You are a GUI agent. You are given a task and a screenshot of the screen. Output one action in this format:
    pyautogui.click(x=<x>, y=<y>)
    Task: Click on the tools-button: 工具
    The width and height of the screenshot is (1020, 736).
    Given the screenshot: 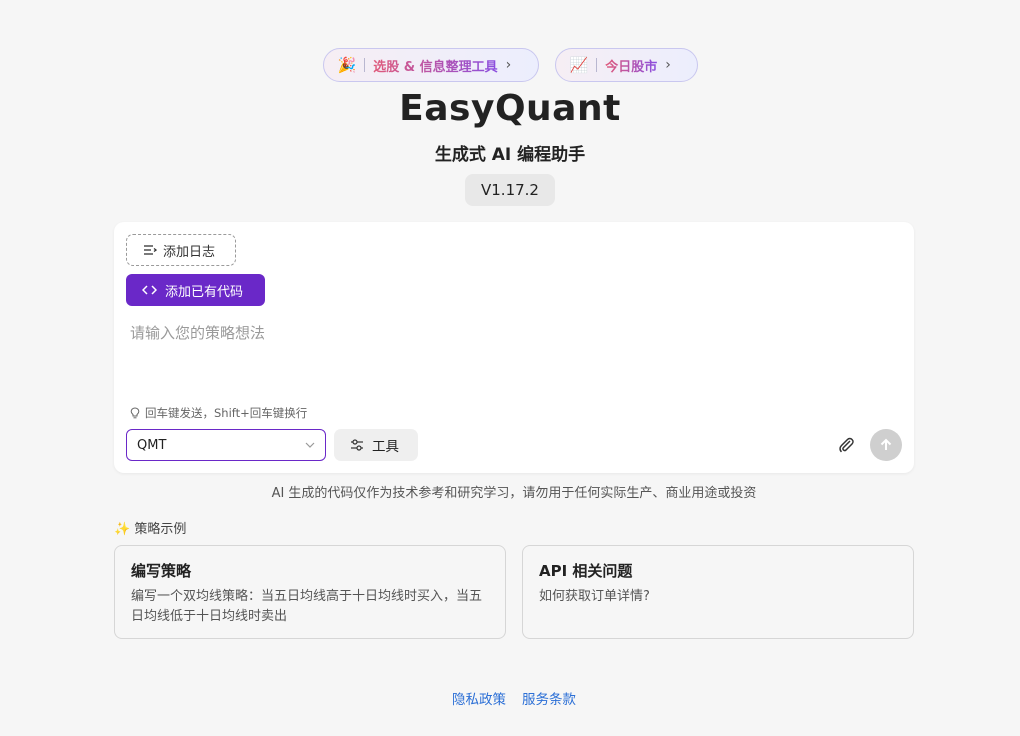 What is the action you would take?
    pyautogui.click(x=376, y=445)
    